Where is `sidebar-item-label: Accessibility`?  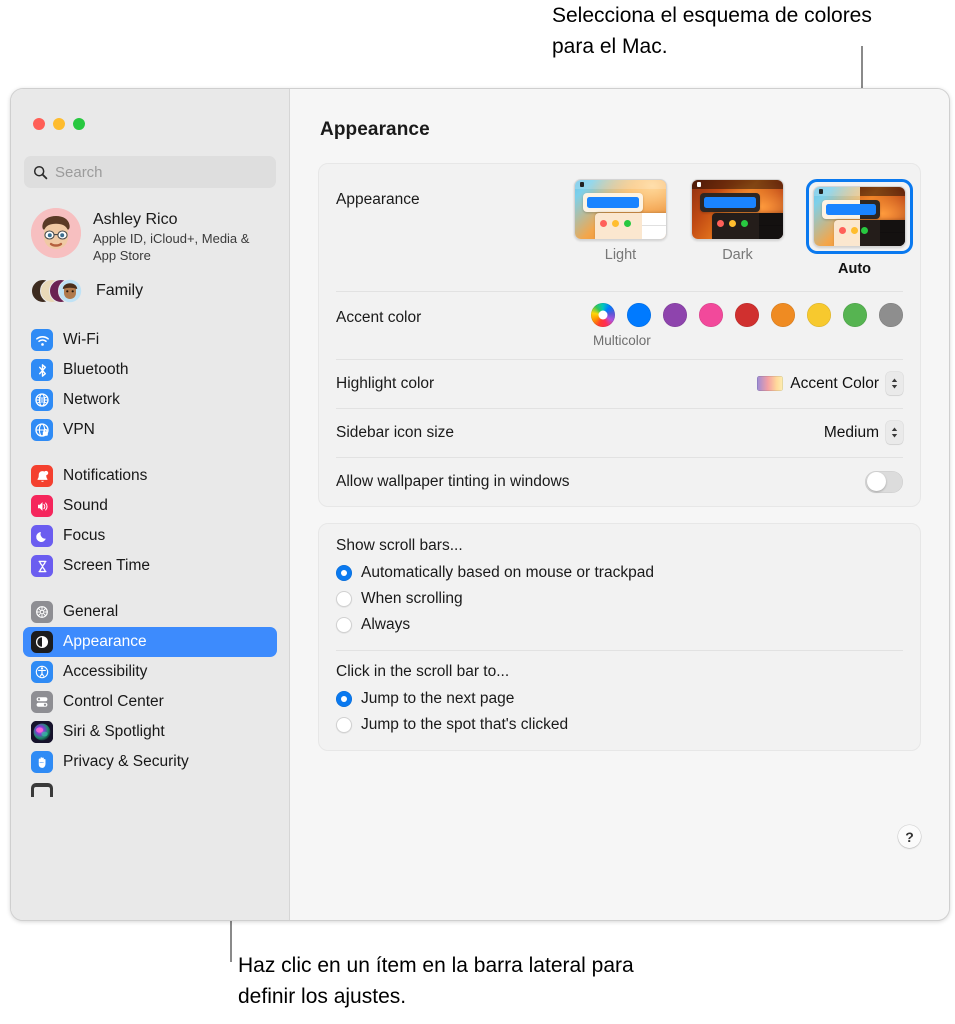 sidebar-item-label: Accessibility is located at coordinates (105, 671).